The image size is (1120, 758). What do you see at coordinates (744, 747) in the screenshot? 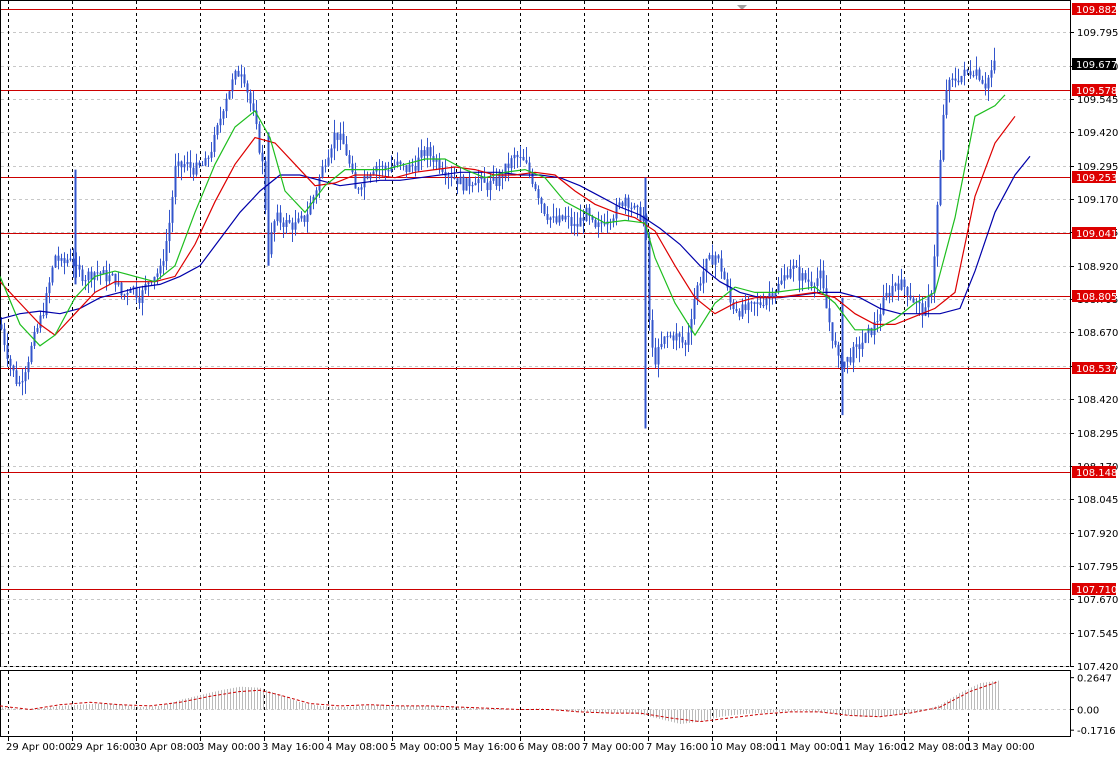
I see `time-tick-label: 10 May 08:00` at bounding box center [744, 747].